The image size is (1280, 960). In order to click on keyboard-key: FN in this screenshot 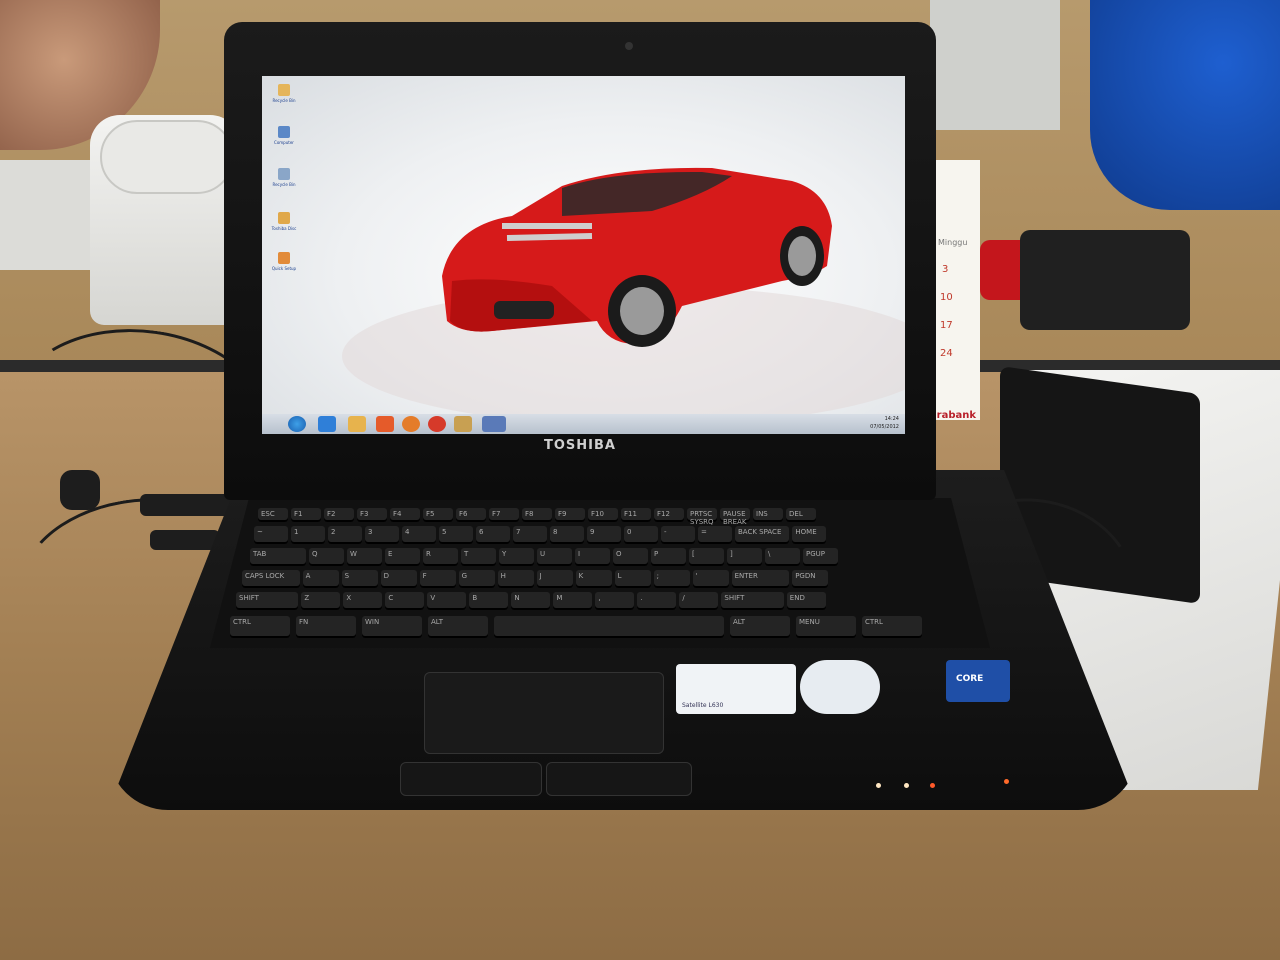, I will do `click(326, 627)`.